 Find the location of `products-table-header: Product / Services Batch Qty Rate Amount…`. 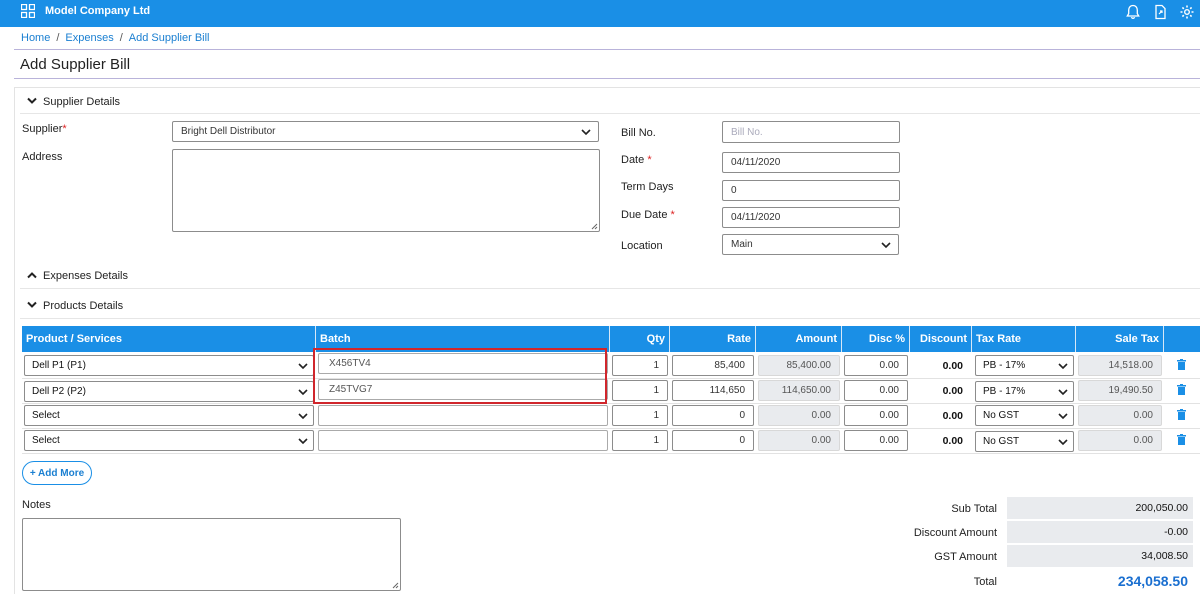

products-table-header: Product / Services Batch Qty Rate Amount… is located at coordinates (611, 339).